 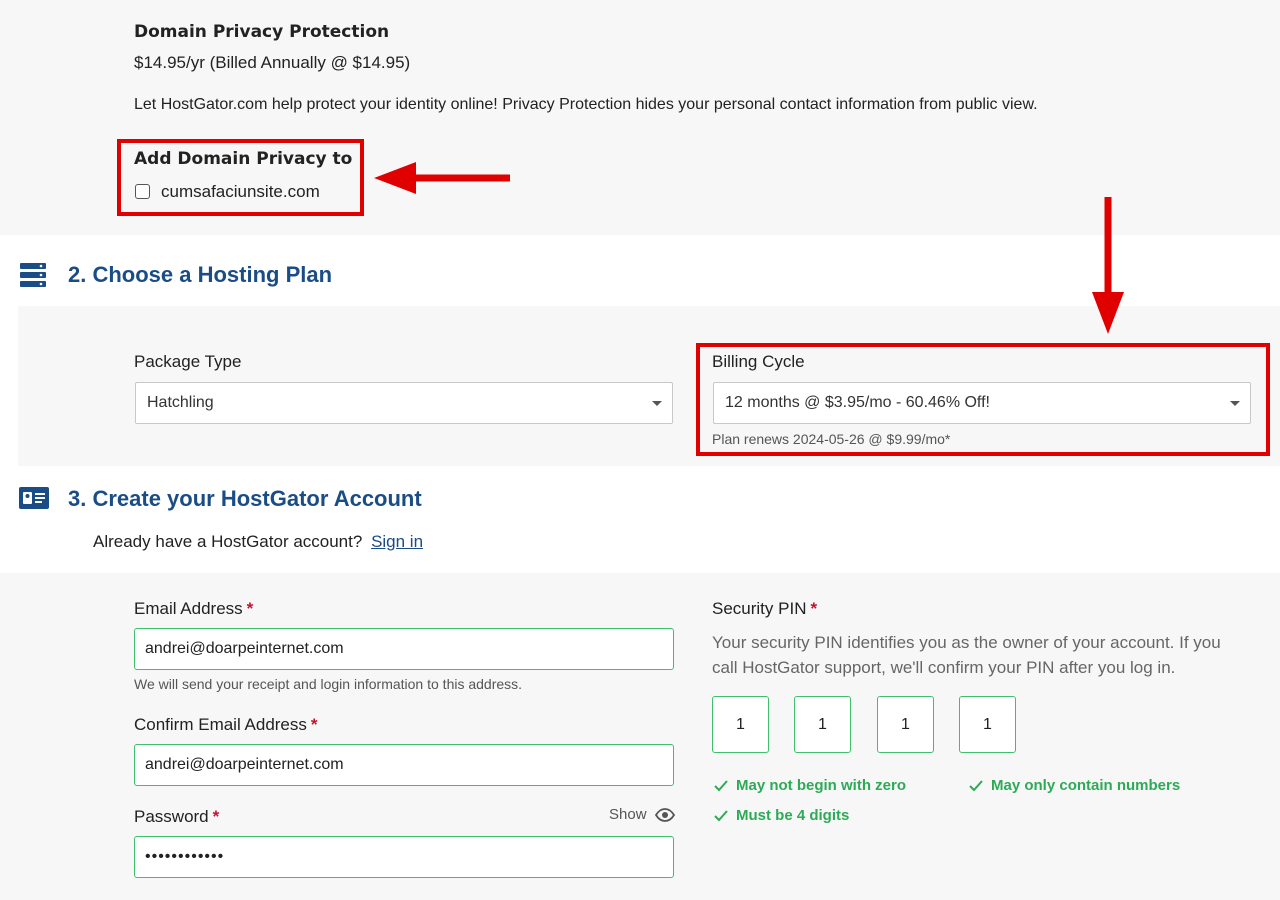 What do you see at coordinates (831, 439) in the screenshot?
I see `plan-renew-note: Plan renews 2024-05-26 @ $9.99/mo*` at bounding box center [831, 439].